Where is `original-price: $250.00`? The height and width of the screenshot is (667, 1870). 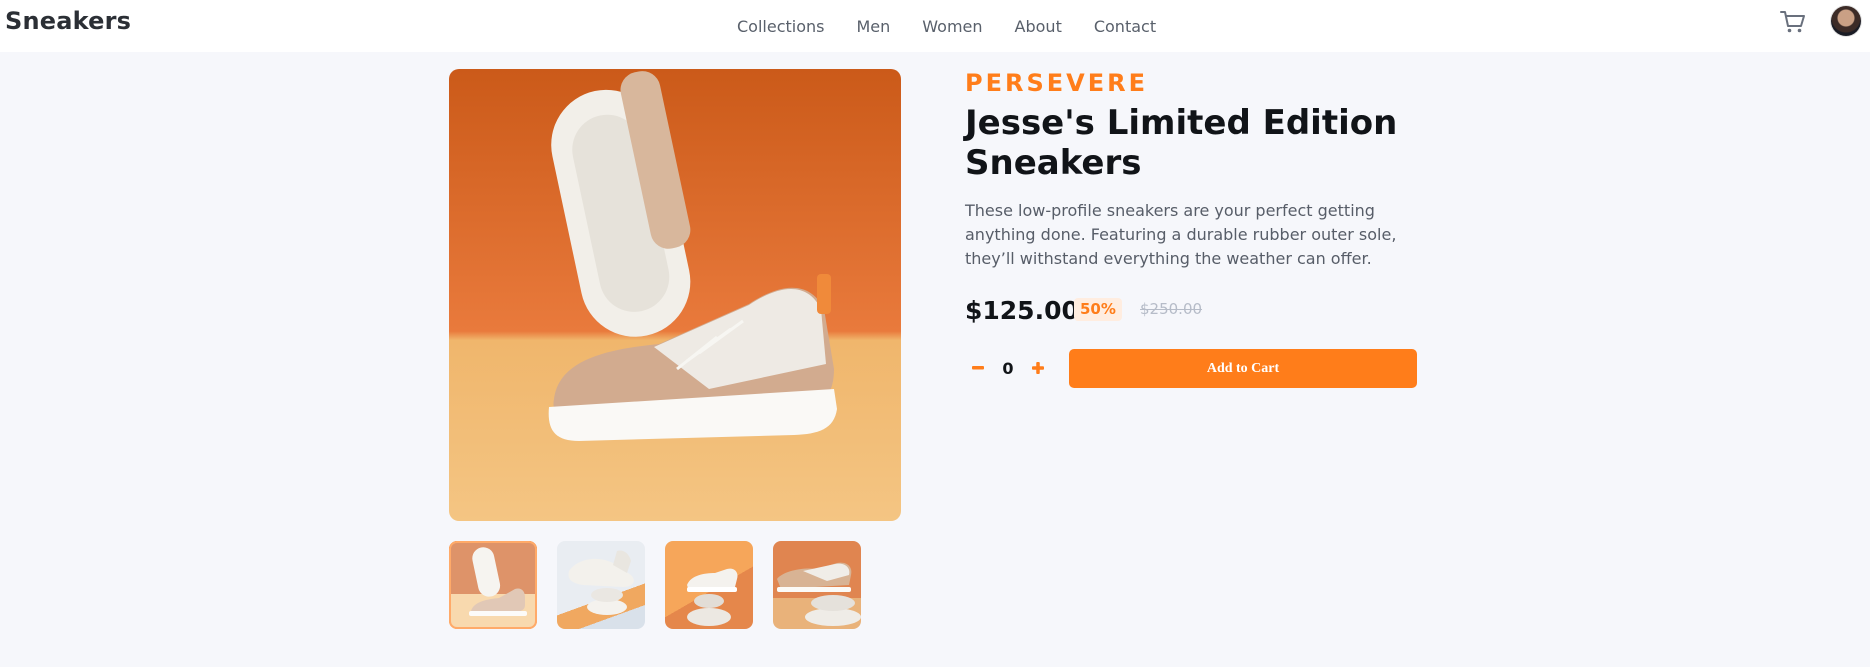
original-price: $250.00 is located at coordinates (1171, 309).